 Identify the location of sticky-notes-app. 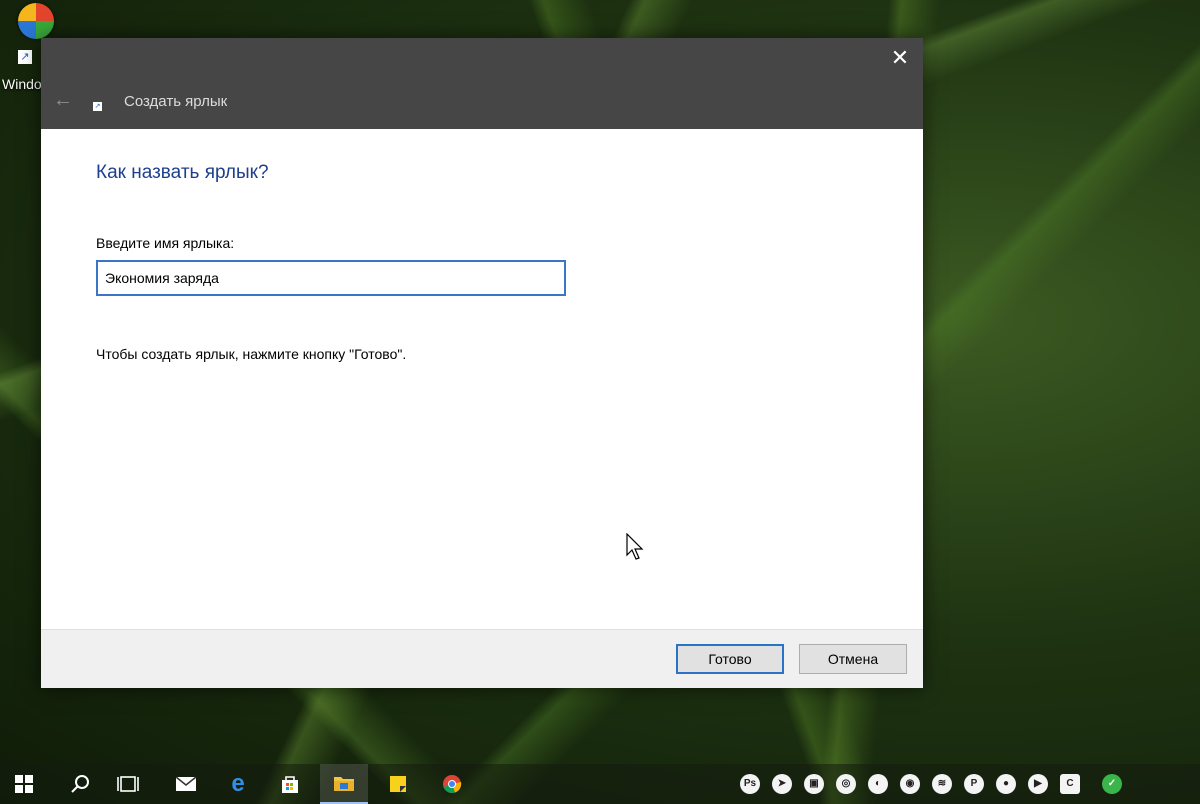
(398, 784).